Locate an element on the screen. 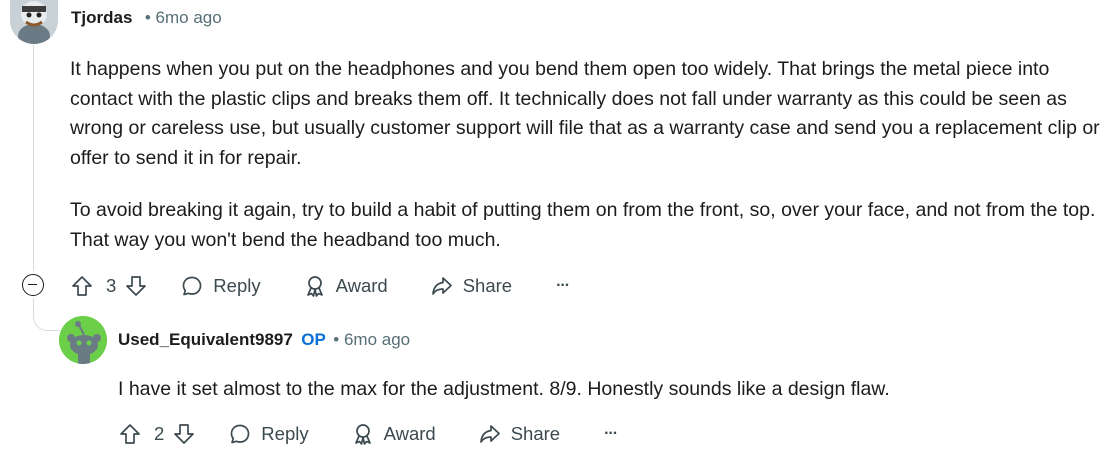 The image size is (1116, 465). comment-actions: 3 Reply Award Share ··· is located at coordinates (320, 286).